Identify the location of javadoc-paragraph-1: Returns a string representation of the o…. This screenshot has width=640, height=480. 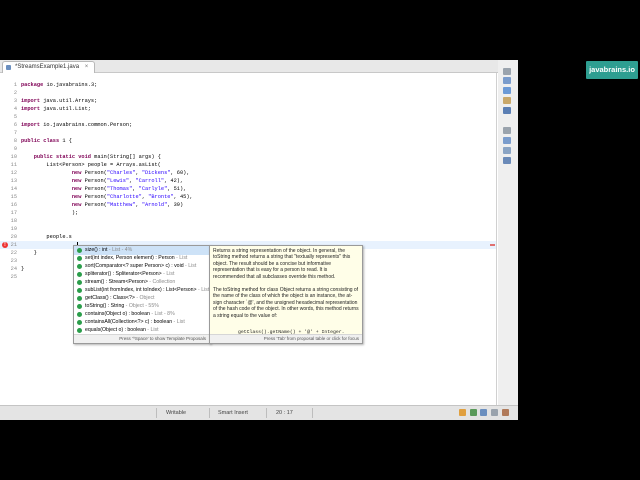
(282, 264).